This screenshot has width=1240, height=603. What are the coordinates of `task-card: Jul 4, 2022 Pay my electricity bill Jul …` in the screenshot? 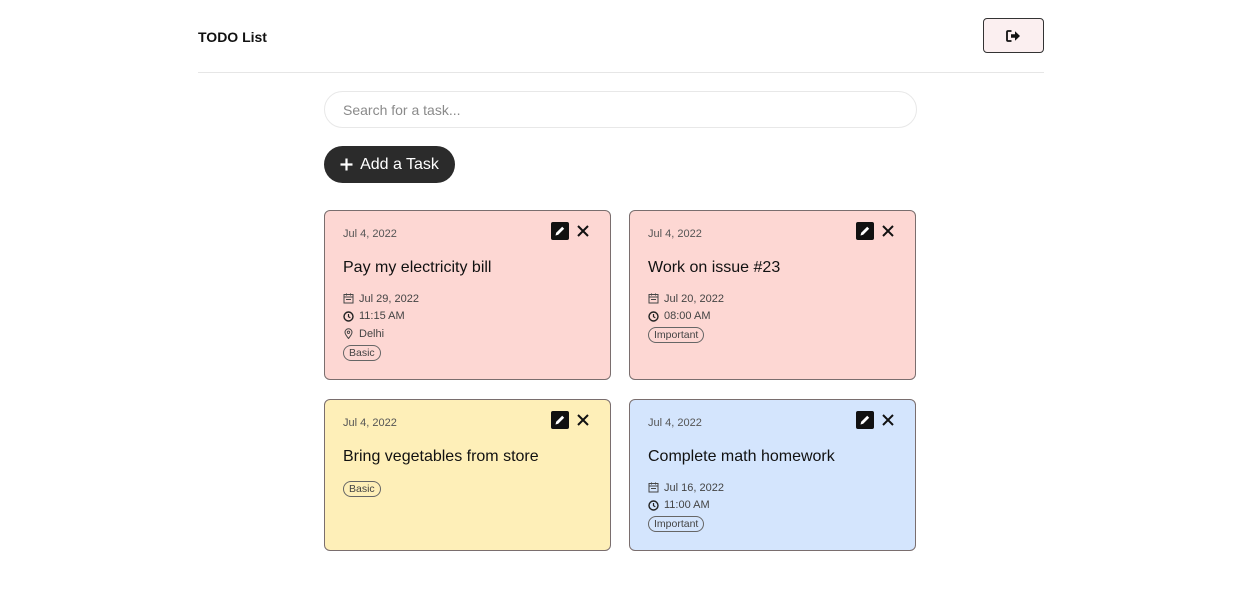 It's located at (467, 295).